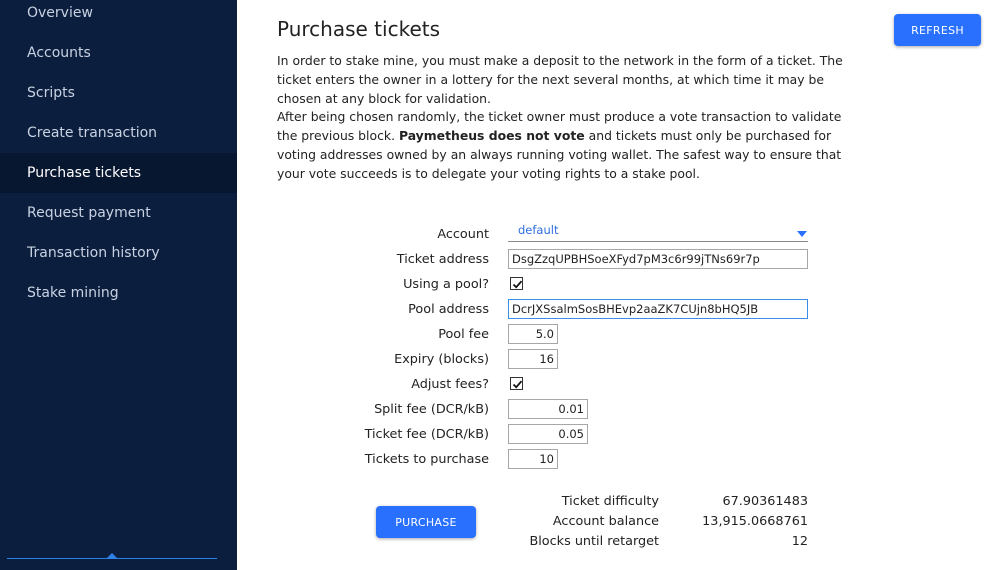  I want to click on using-pool-label: Using a pool?, so click(446, 284).